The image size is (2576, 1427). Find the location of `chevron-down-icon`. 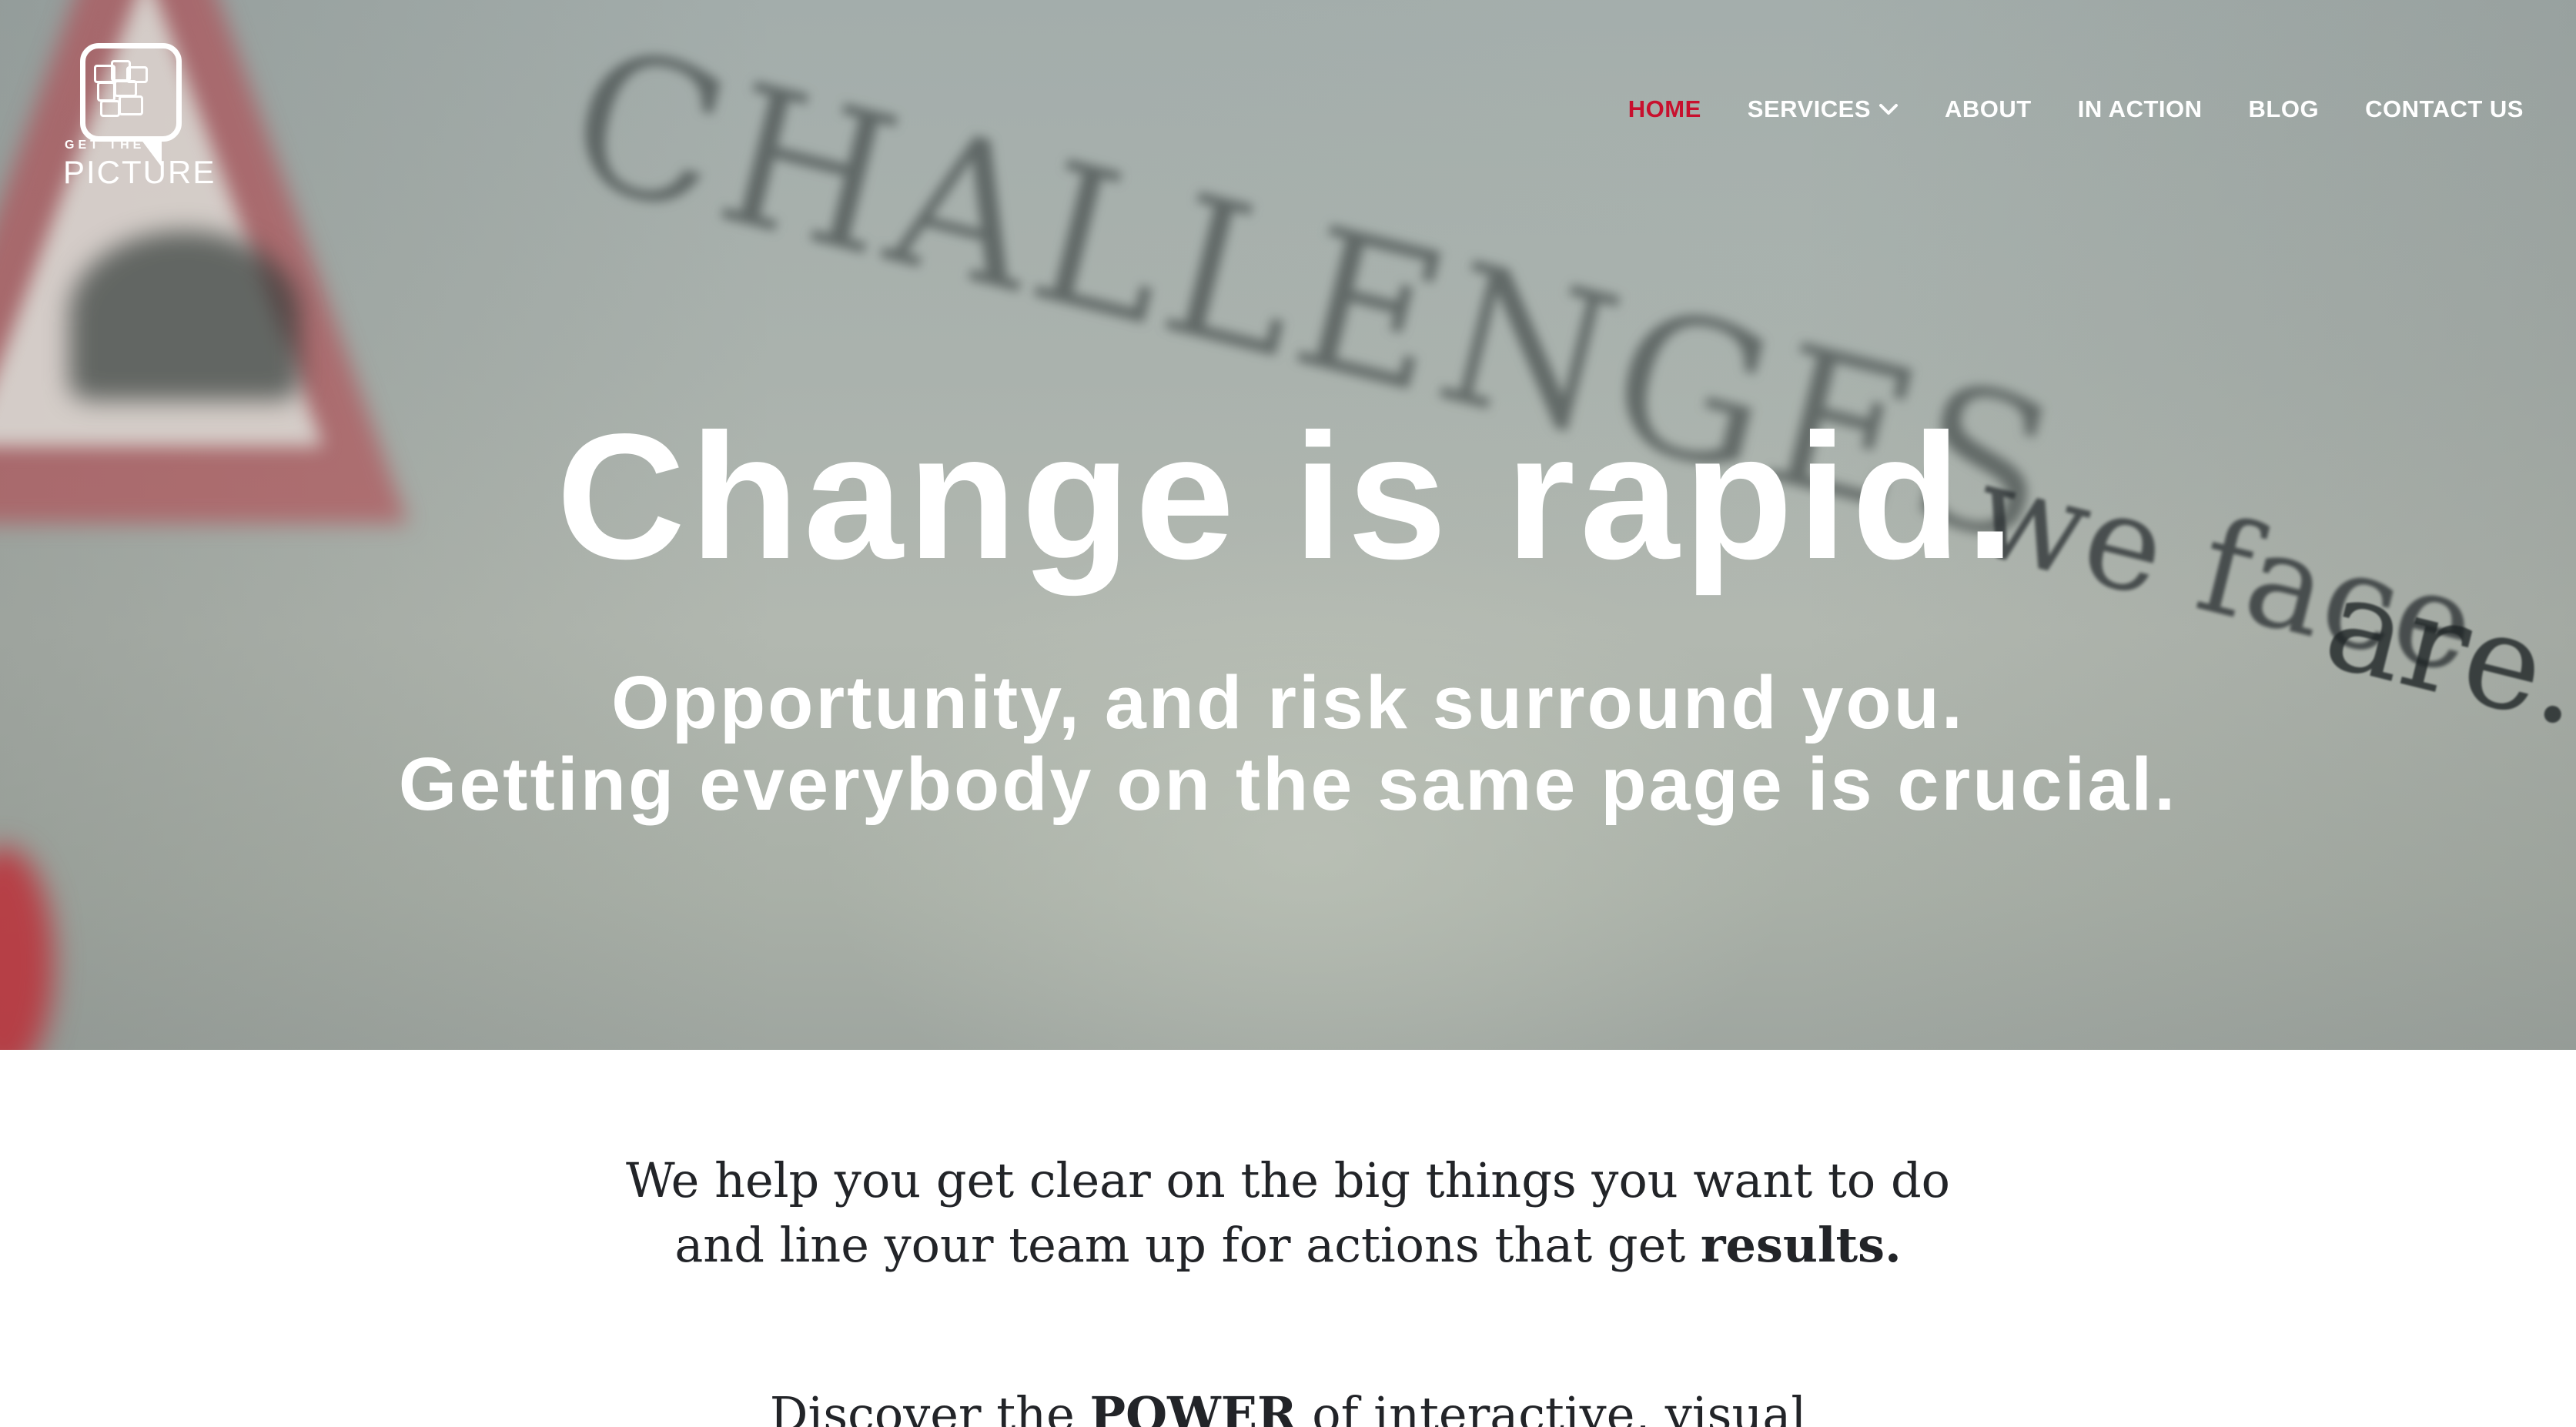

chevron-down-icon is located at coordinates (1889, 109).